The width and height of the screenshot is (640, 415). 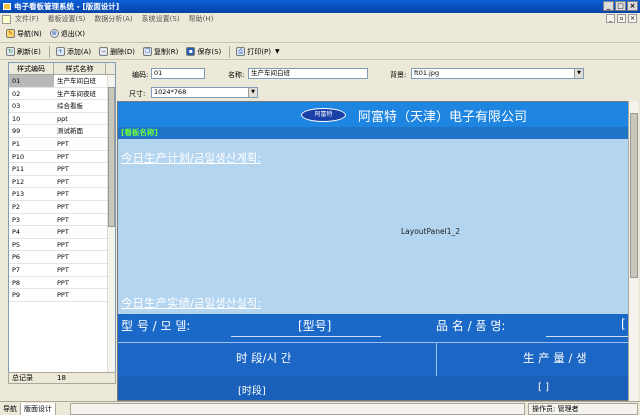 What do you see at coordinates (315, 326) in the screenshot?
I see `model-value: [型号]` at bounding box center [315, 326].